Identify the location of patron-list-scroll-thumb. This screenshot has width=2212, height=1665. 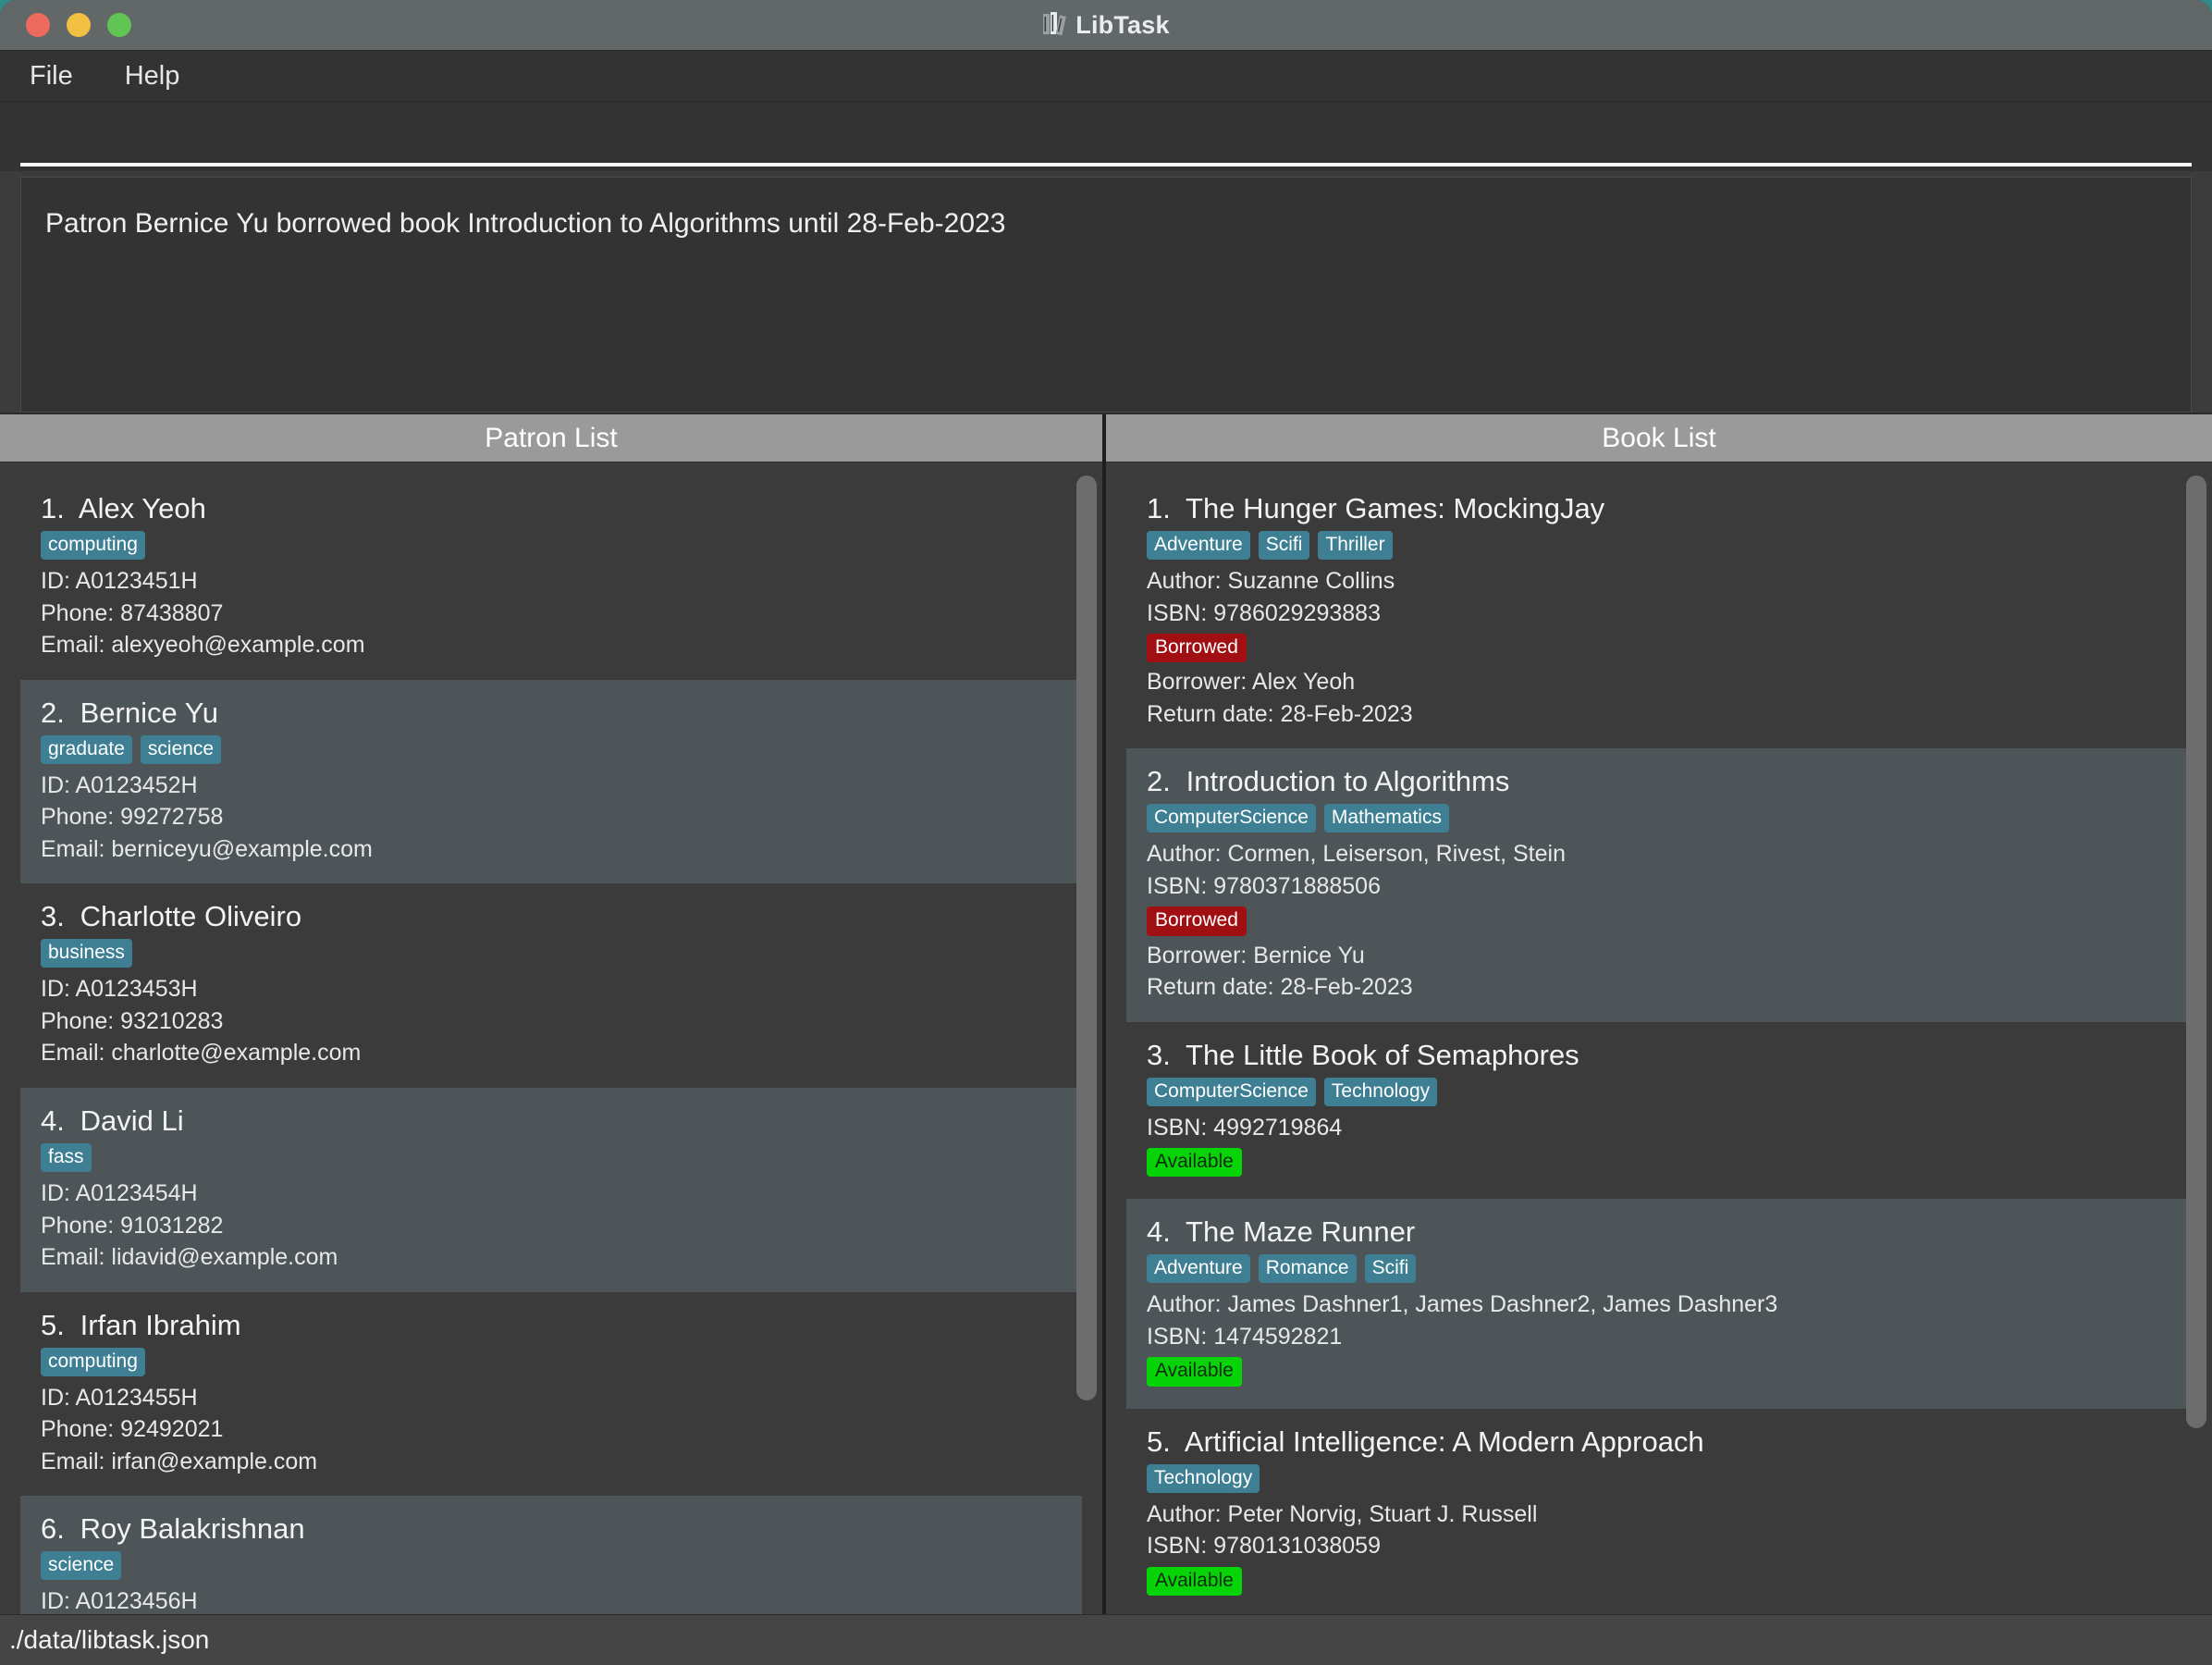
(1087, 938).